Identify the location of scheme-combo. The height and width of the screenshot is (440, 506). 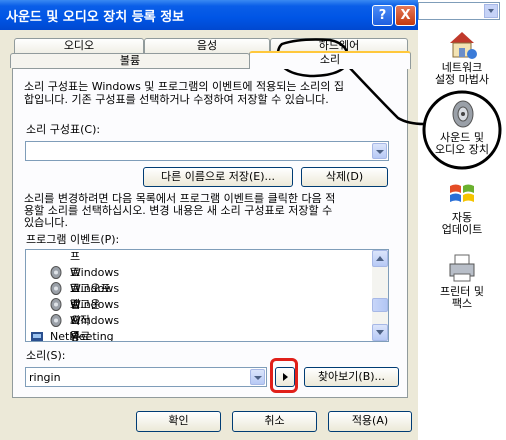
(207, 151).